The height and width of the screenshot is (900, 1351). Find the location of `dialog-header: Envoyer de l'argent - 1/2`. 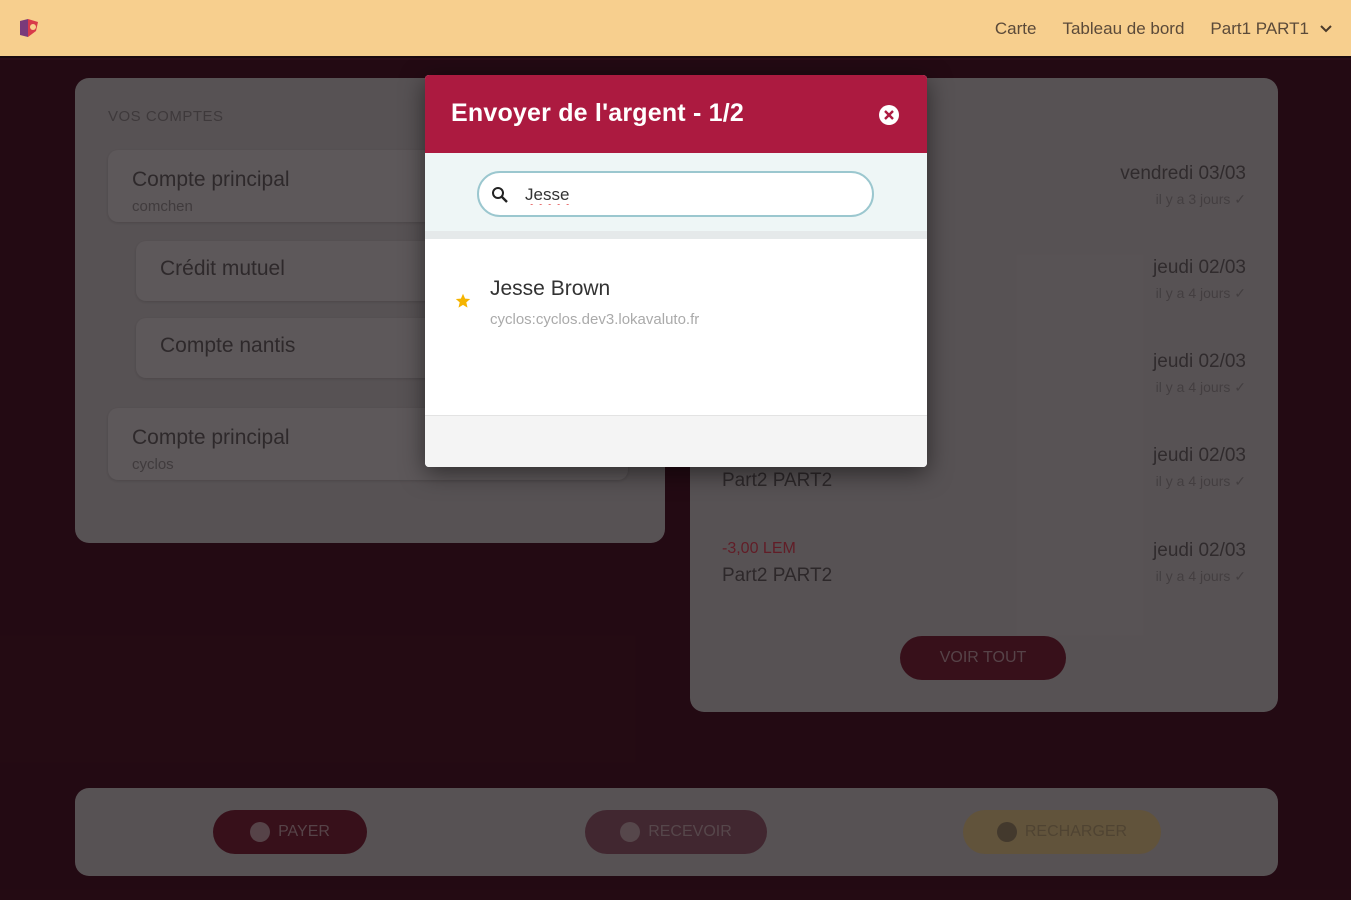

dialog-header: Envoyer de l'argent - 1/2 is located at coordinates (676, 114).